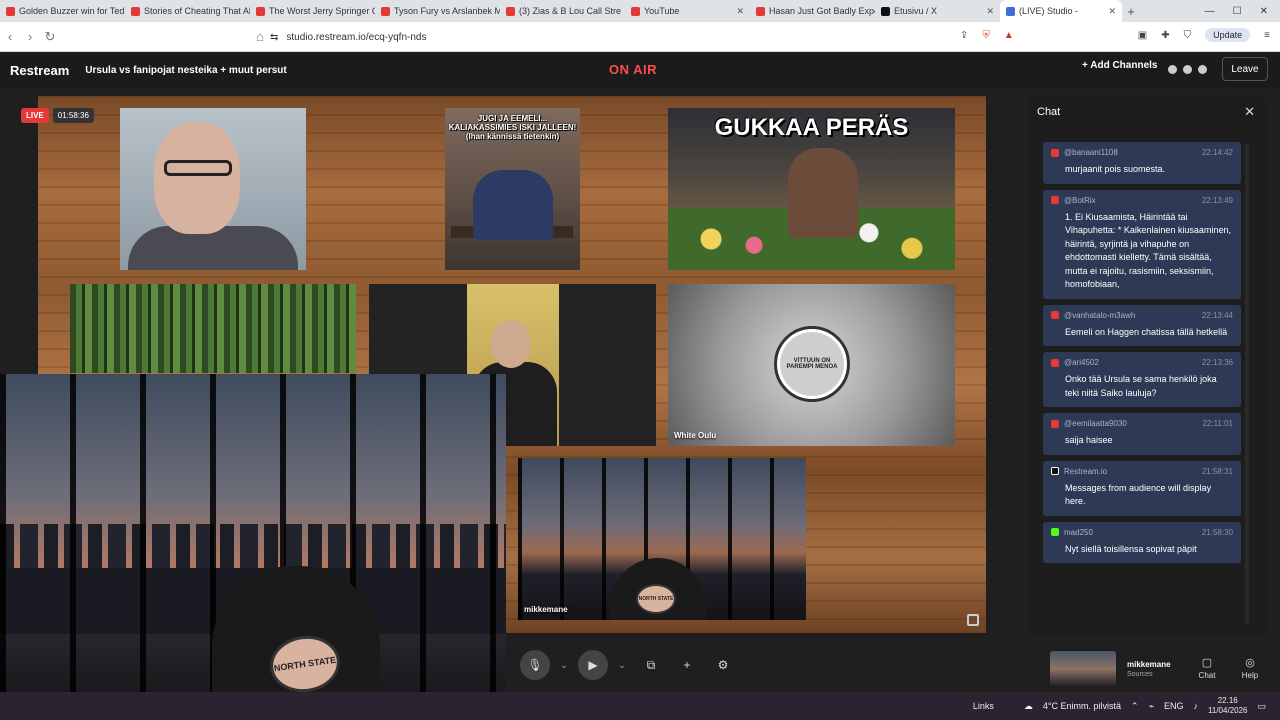 This screenshot has height=720, width=1280. What do you see at coordinates (213, 189) in the screenshot?
I see `participant-video-tile` at bounding box center [213, 189].